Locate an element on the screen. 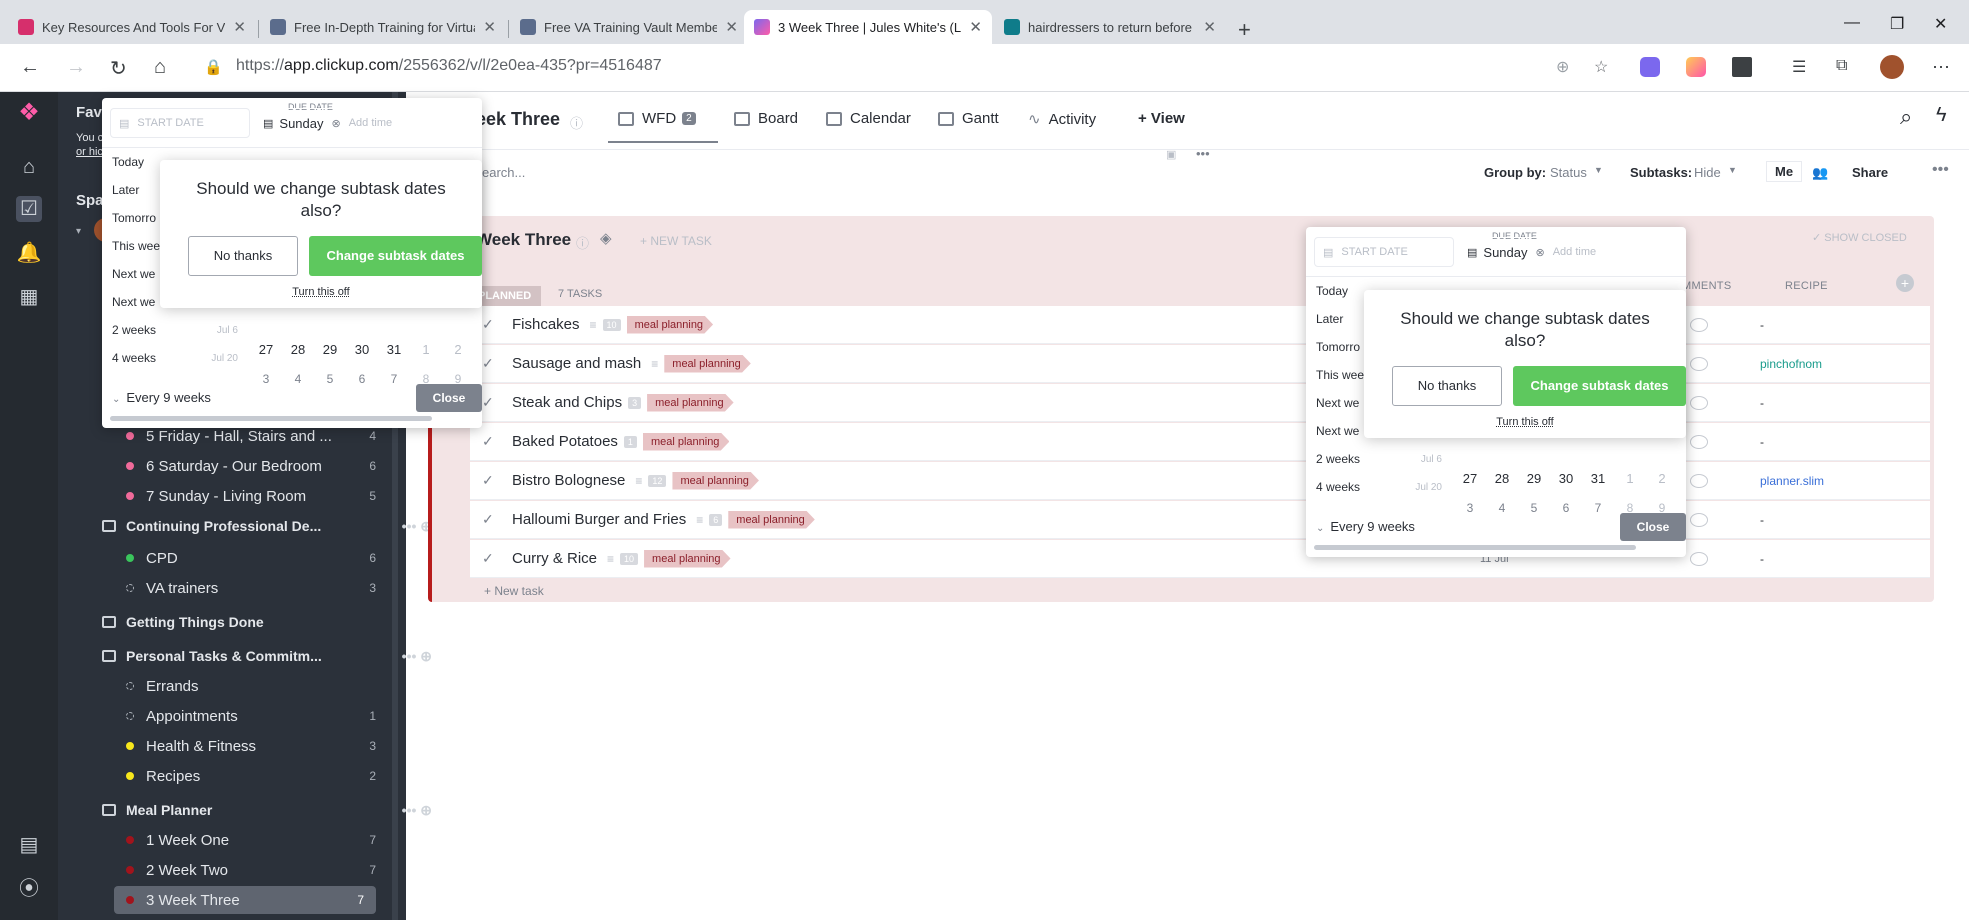 The width and height of the screenshot is (1969, 920). favorites-hint-link: or hic is located at coordinates (89, 152).